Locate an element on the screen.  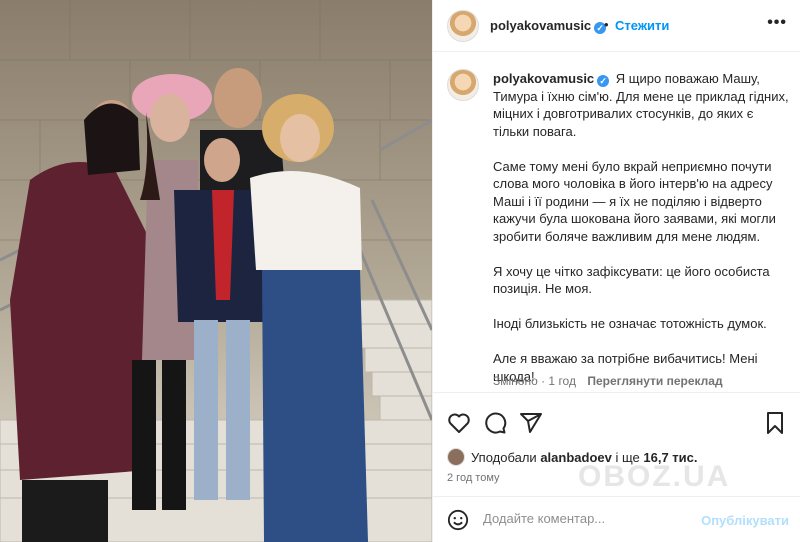
post-timestamp: 2 год тому is located at coordinates (473, 478).